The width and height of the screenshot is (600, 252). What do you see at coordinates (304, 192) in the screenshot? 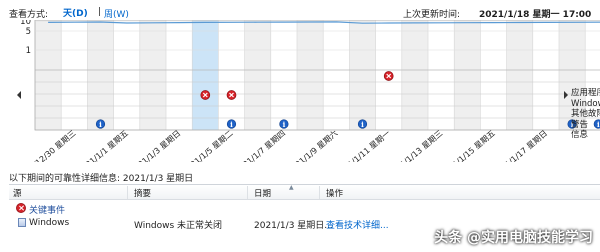
I see `table-header: 源 摘要 日期 ▲ 操作` at bounding box center [304, 192].